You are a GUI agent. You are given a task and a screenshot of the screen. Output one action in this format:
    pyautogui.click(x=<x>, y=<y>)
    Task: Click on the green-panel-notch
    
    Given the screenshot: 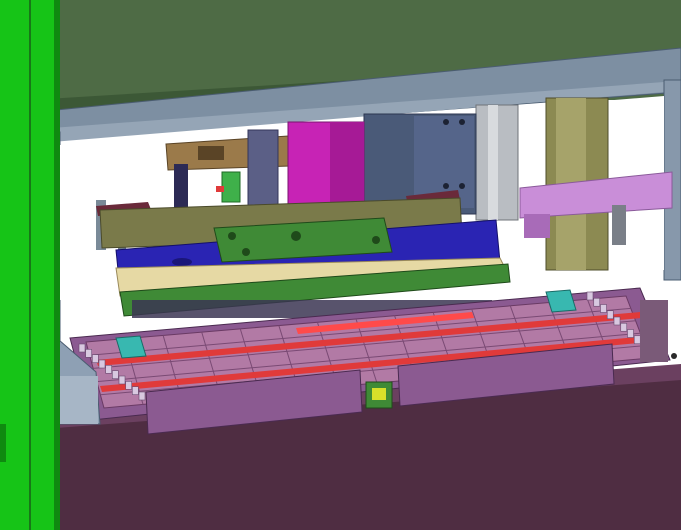 What is the action you would take?
    pyautogui.click(x=3, y=443)
    